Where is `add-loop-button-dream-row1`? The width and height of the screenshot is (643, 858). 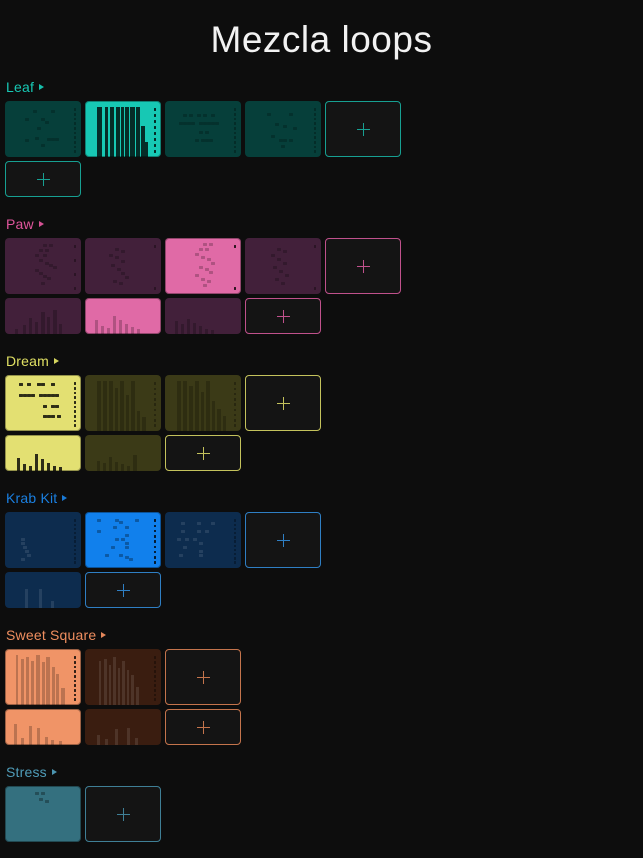 add-loop-button-dream-row1 is located at coordinates (283, 403).